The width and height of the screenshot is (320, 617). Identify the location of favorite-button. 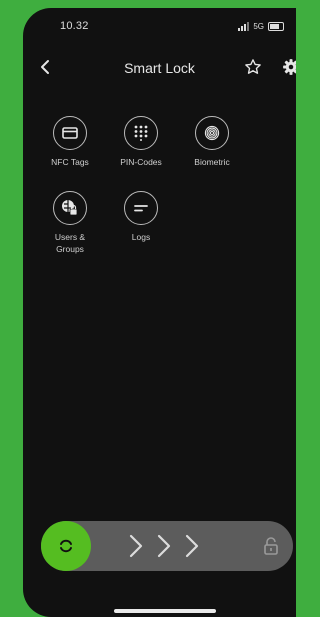
(253, 67).